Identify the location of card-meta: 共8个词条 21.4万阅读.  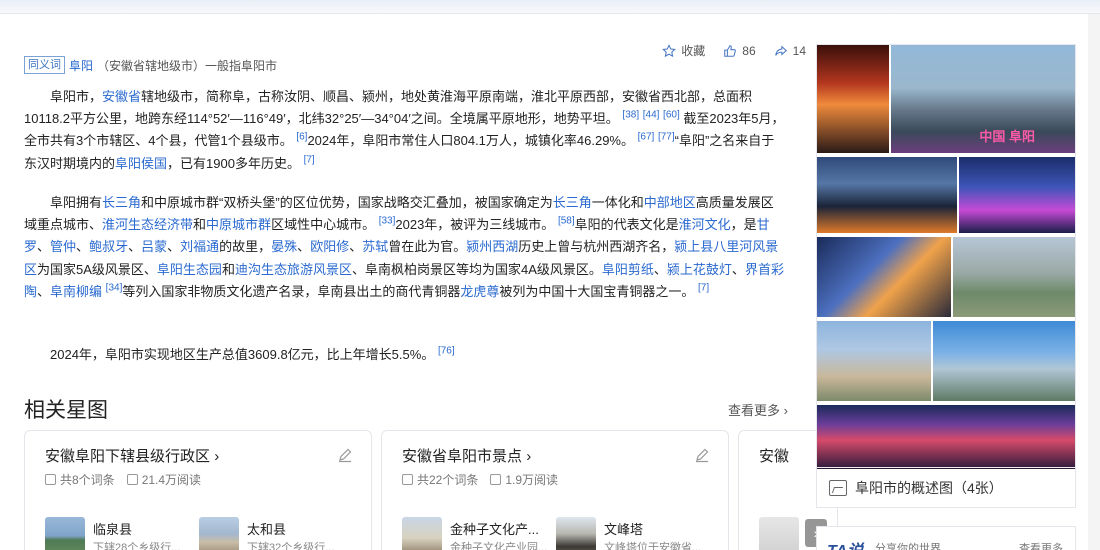
(123, 479).